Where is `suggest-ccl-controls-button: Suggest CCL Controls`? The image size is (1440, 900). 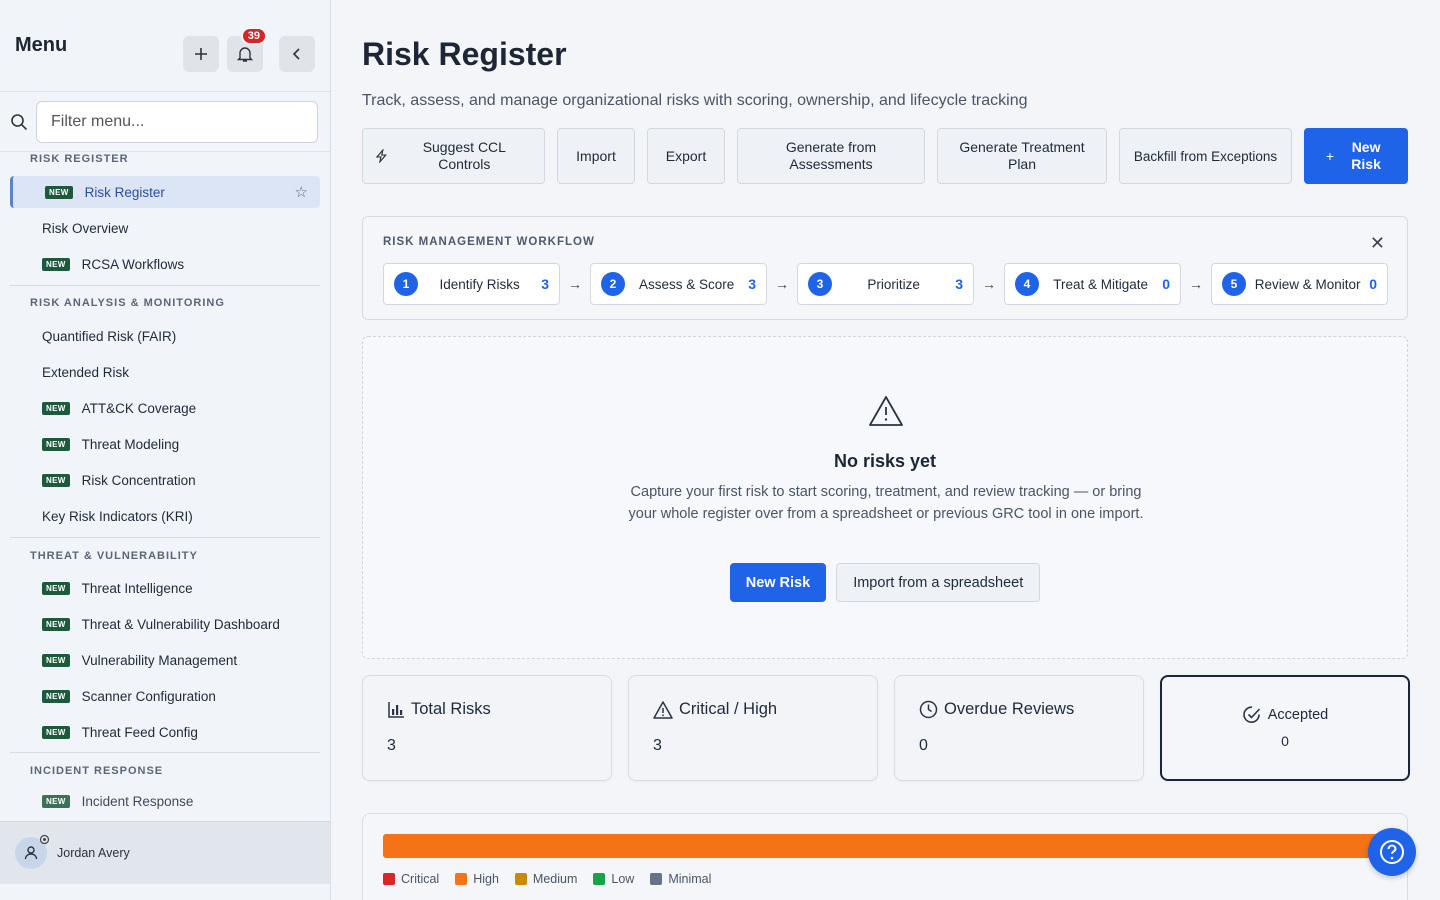 suggest-ccl-controls-button: Suggest CCL Controls is located at coordinates (453, 156).